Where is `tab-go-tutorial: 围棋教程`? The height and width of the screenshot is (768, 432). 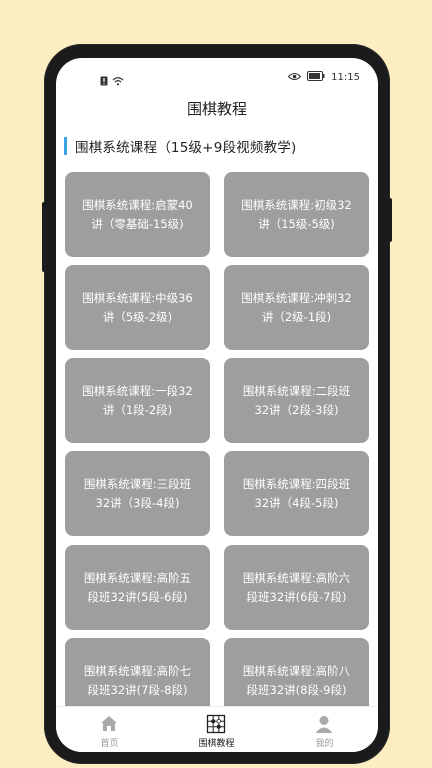
tab-go-tutorial: 围棋教程 is located at coordinates (216, 729).